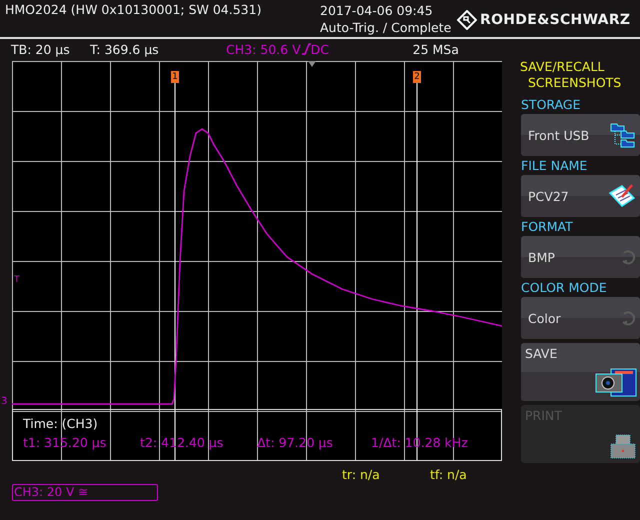 This screenshot has height=520, width=640. I want to click on softkey: BMP, so click(580, 257).